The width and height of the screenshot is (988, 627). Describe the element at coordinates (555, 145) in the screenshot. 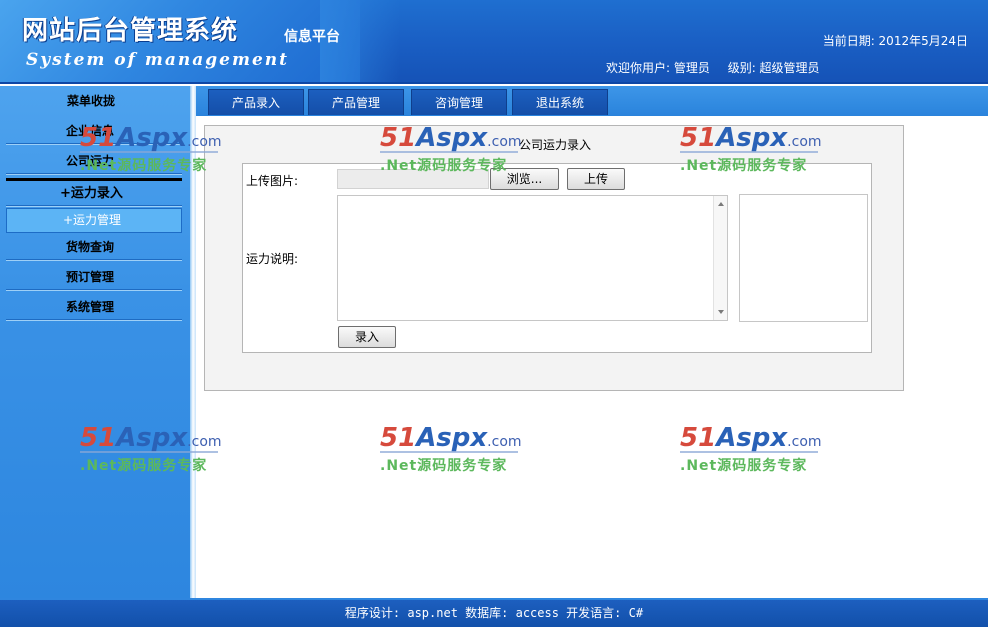

I see `form-title: 公司运力录入` at that location.